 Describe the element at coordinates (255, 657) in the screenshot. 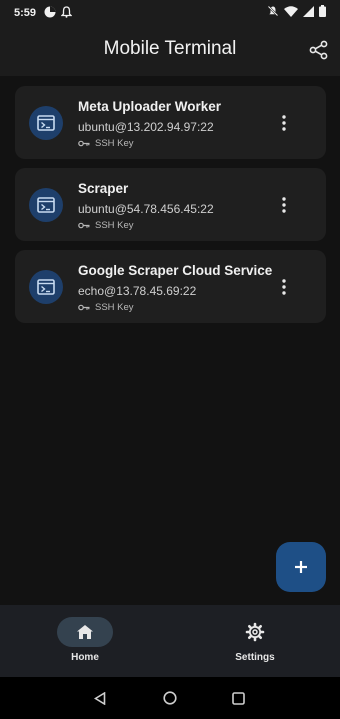

I see `nav-label-settings: Settings` at that location.